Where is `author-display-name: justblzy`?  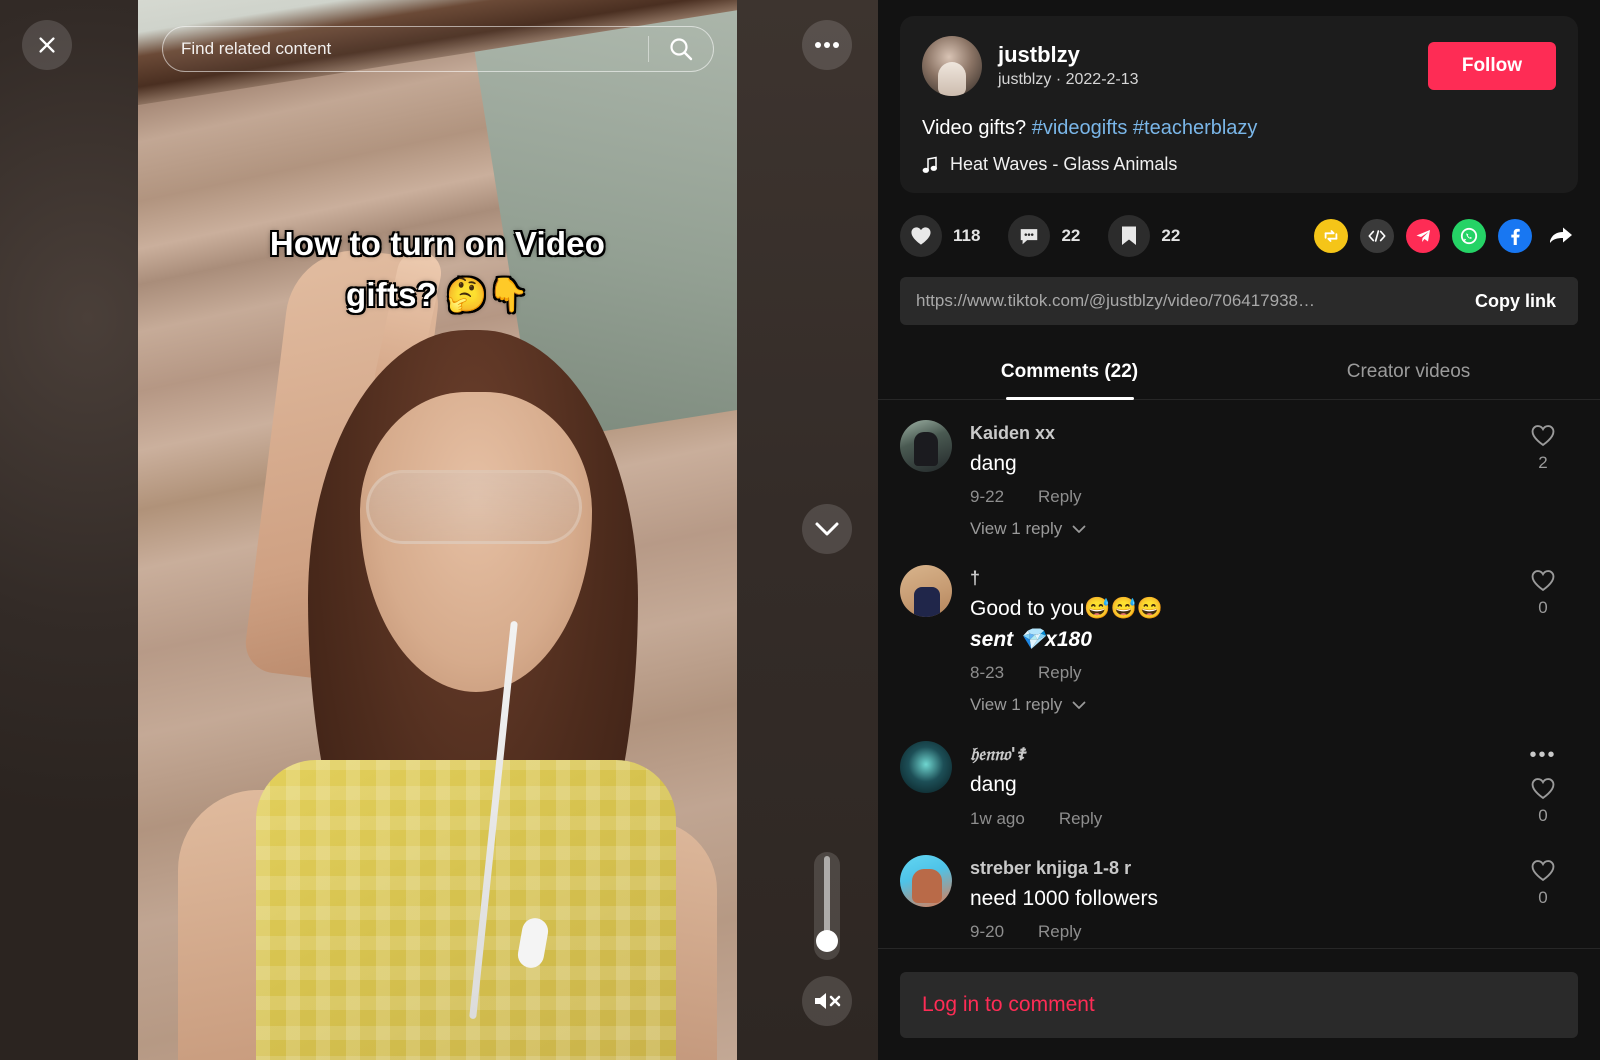
author-display-name: justblzy is located at coordinates (1205, 55).